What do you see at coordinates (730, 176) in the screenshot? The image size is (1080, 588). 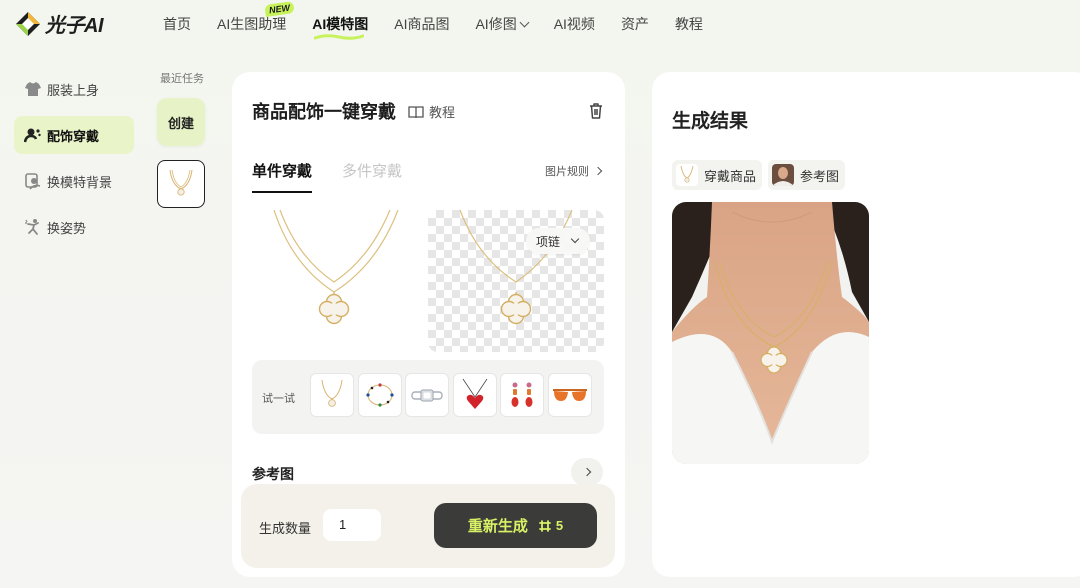 I see `result-chip-label: 穿戴商品` at bounding box center [730, 176].